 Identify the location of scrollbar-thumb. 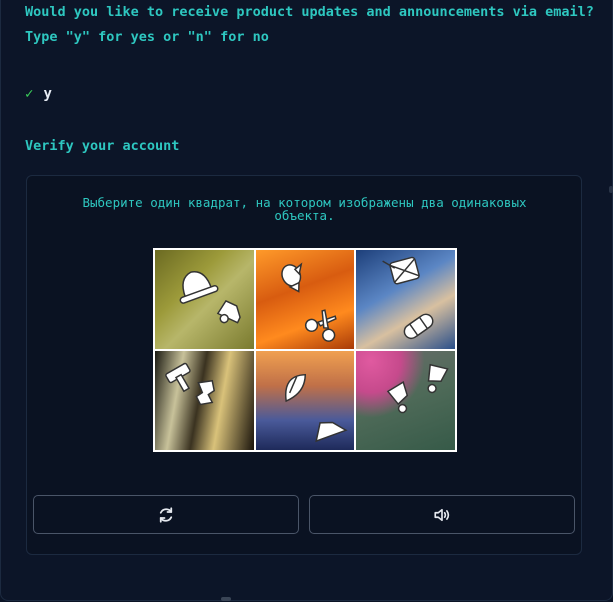
(611, 189).